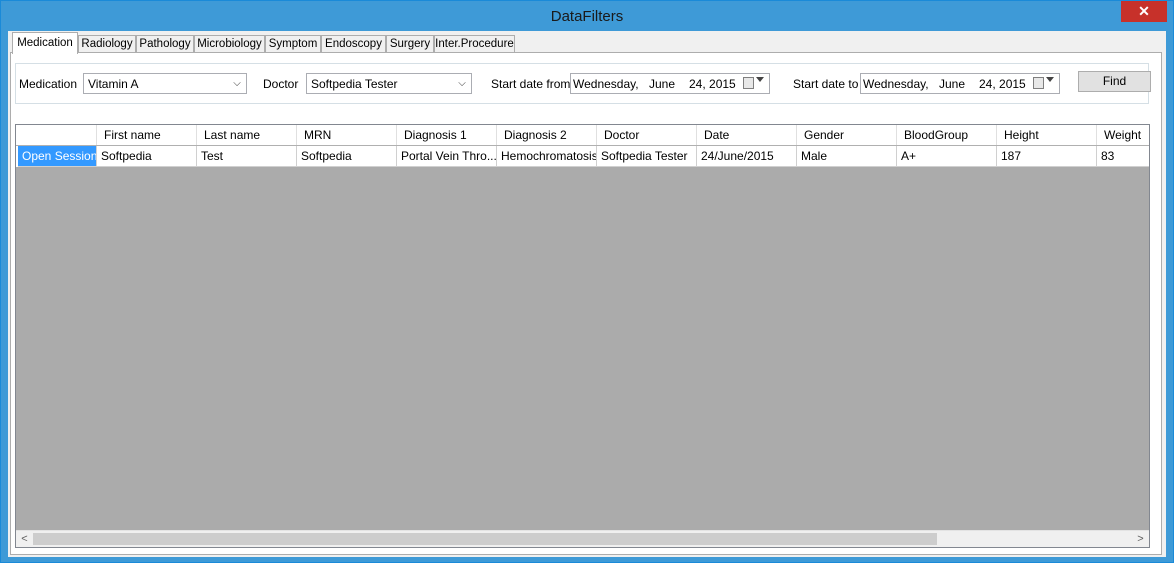 This screenshot has height=563, width=1174. What do you see at coordinates (1123, 156) in the screenshot?
I see `cell-weight: 83` at bounding box center [1123, 156].